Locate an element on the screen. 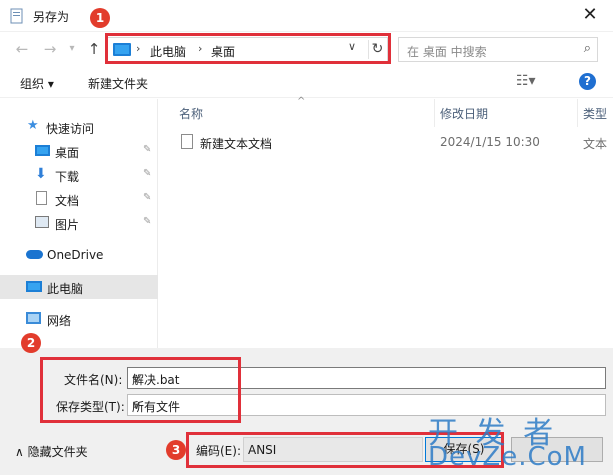 Image resolution: width=613 pixels, height=475 pixels. picture-icon is located at coordinates (42, 222).